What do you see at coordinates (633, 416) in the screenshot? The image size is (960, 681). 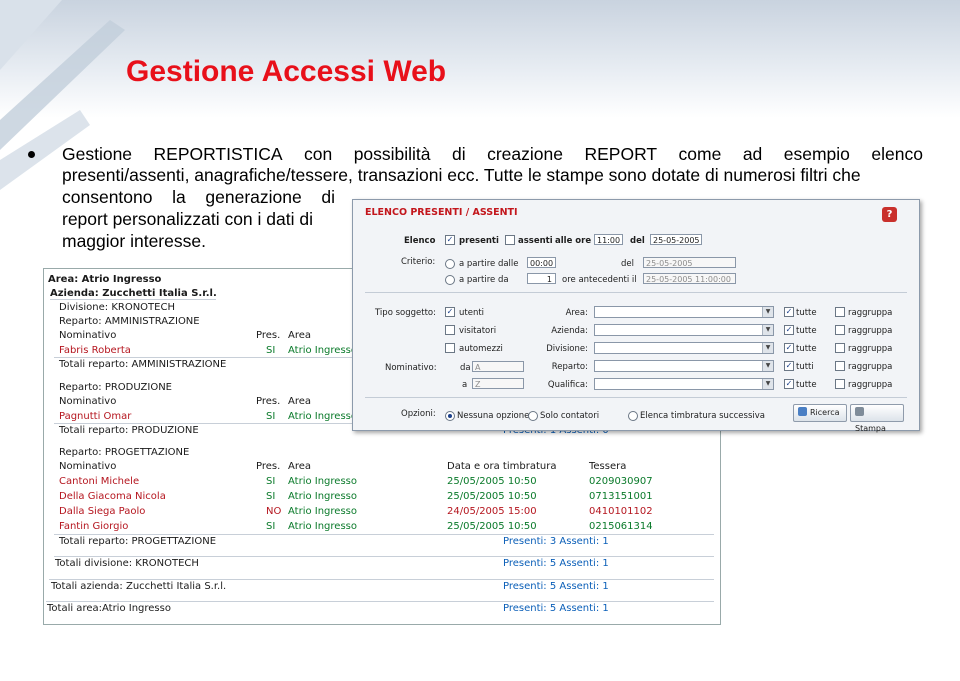 I see `opzione-elenca-radio` at bounding box center [633, 416].